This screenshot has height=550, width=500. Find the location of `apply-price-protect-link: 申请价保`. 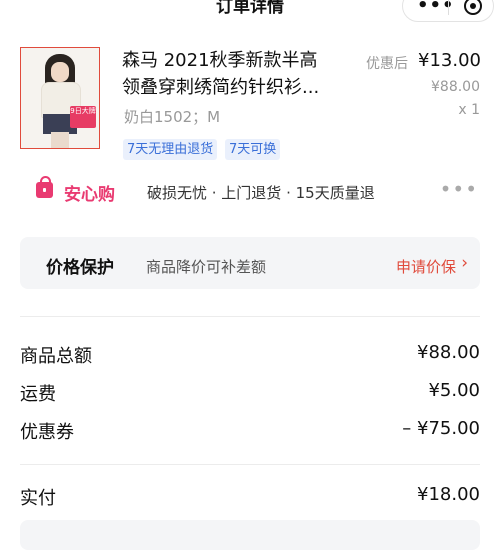

apply-price-protect-link: 申请价保 is located at coordinates (426, 266).